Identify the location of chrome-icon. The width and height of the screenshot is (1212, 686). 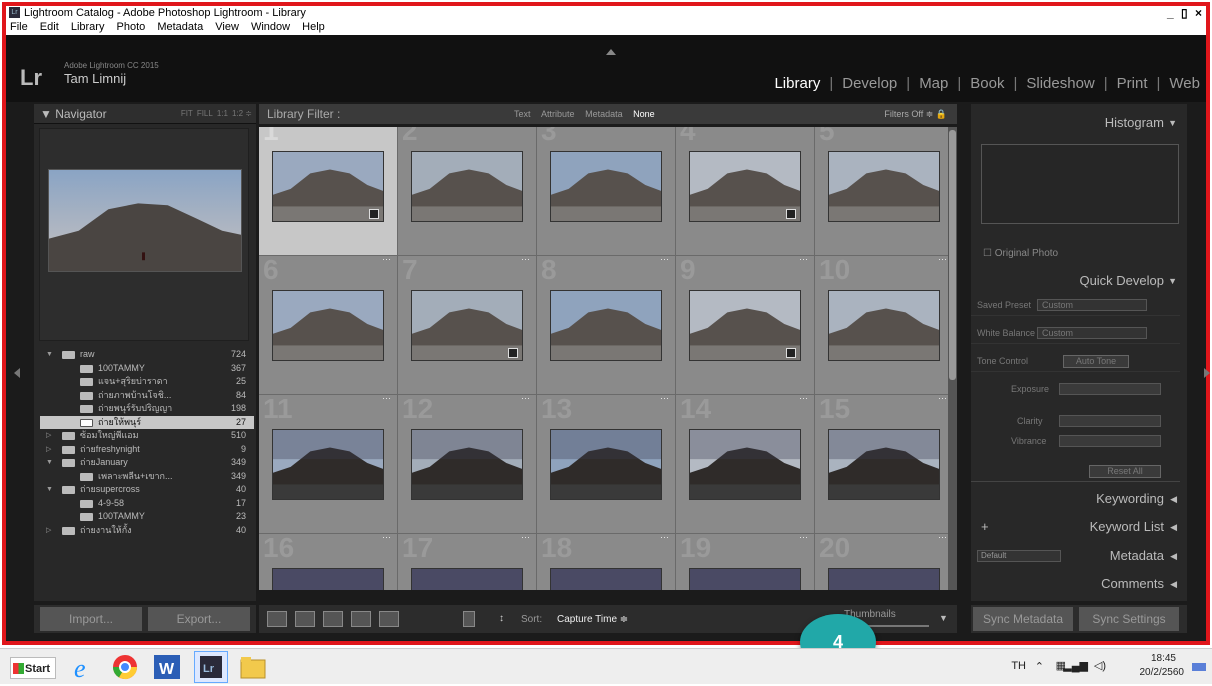
(125, 667).